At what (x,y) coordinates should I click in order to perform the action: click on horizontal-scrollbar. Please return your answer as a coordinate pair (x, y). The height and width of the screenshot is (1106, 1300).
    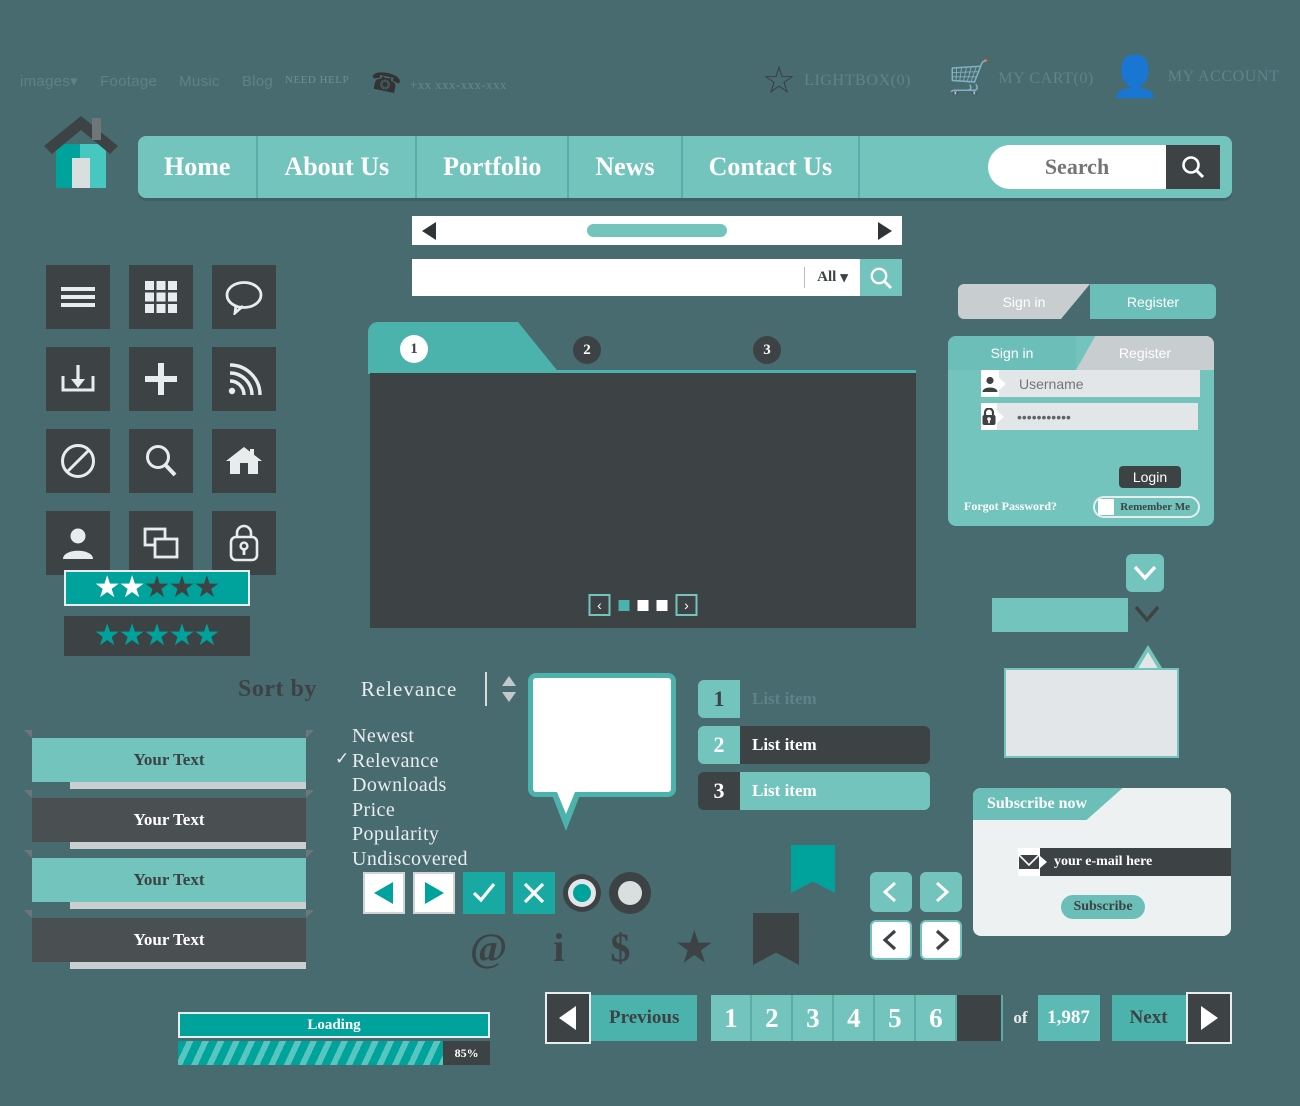
    Looking at the image, I should click on (657, 230).